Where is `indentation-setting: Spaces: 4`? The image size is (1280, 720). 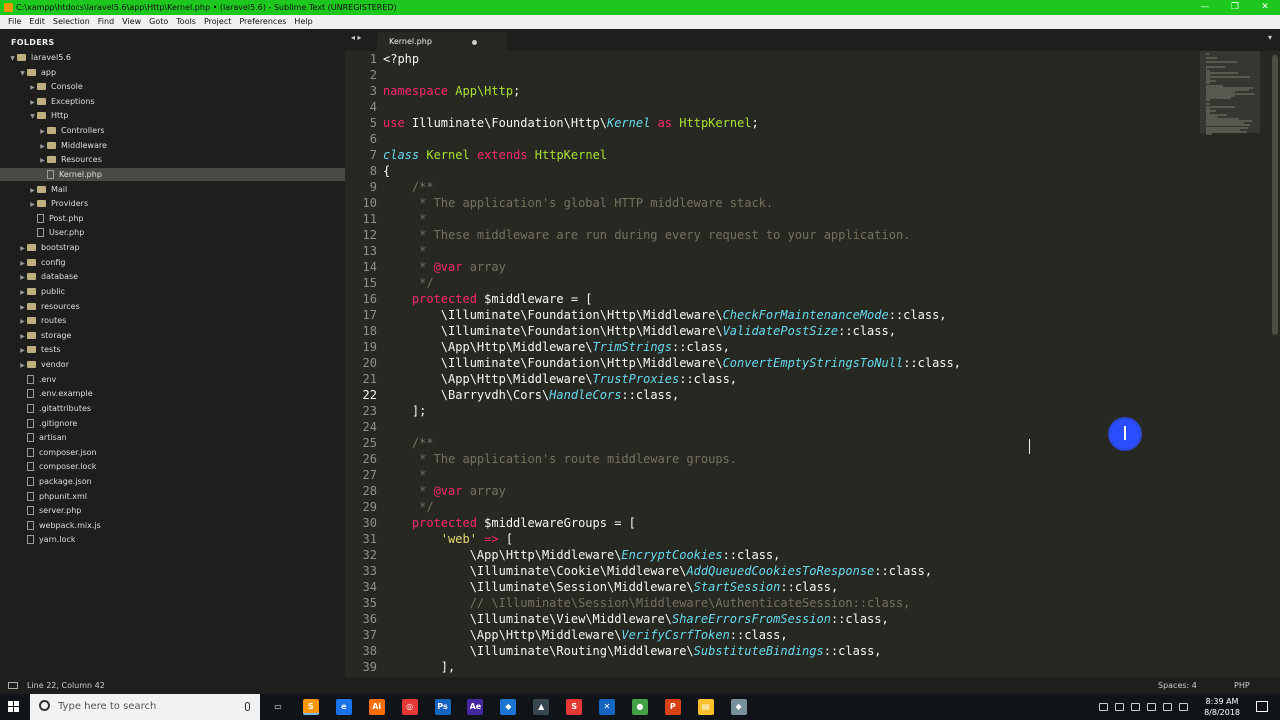
indentation-setting: Spaces: 4 is located at coordinates (1177, 685).